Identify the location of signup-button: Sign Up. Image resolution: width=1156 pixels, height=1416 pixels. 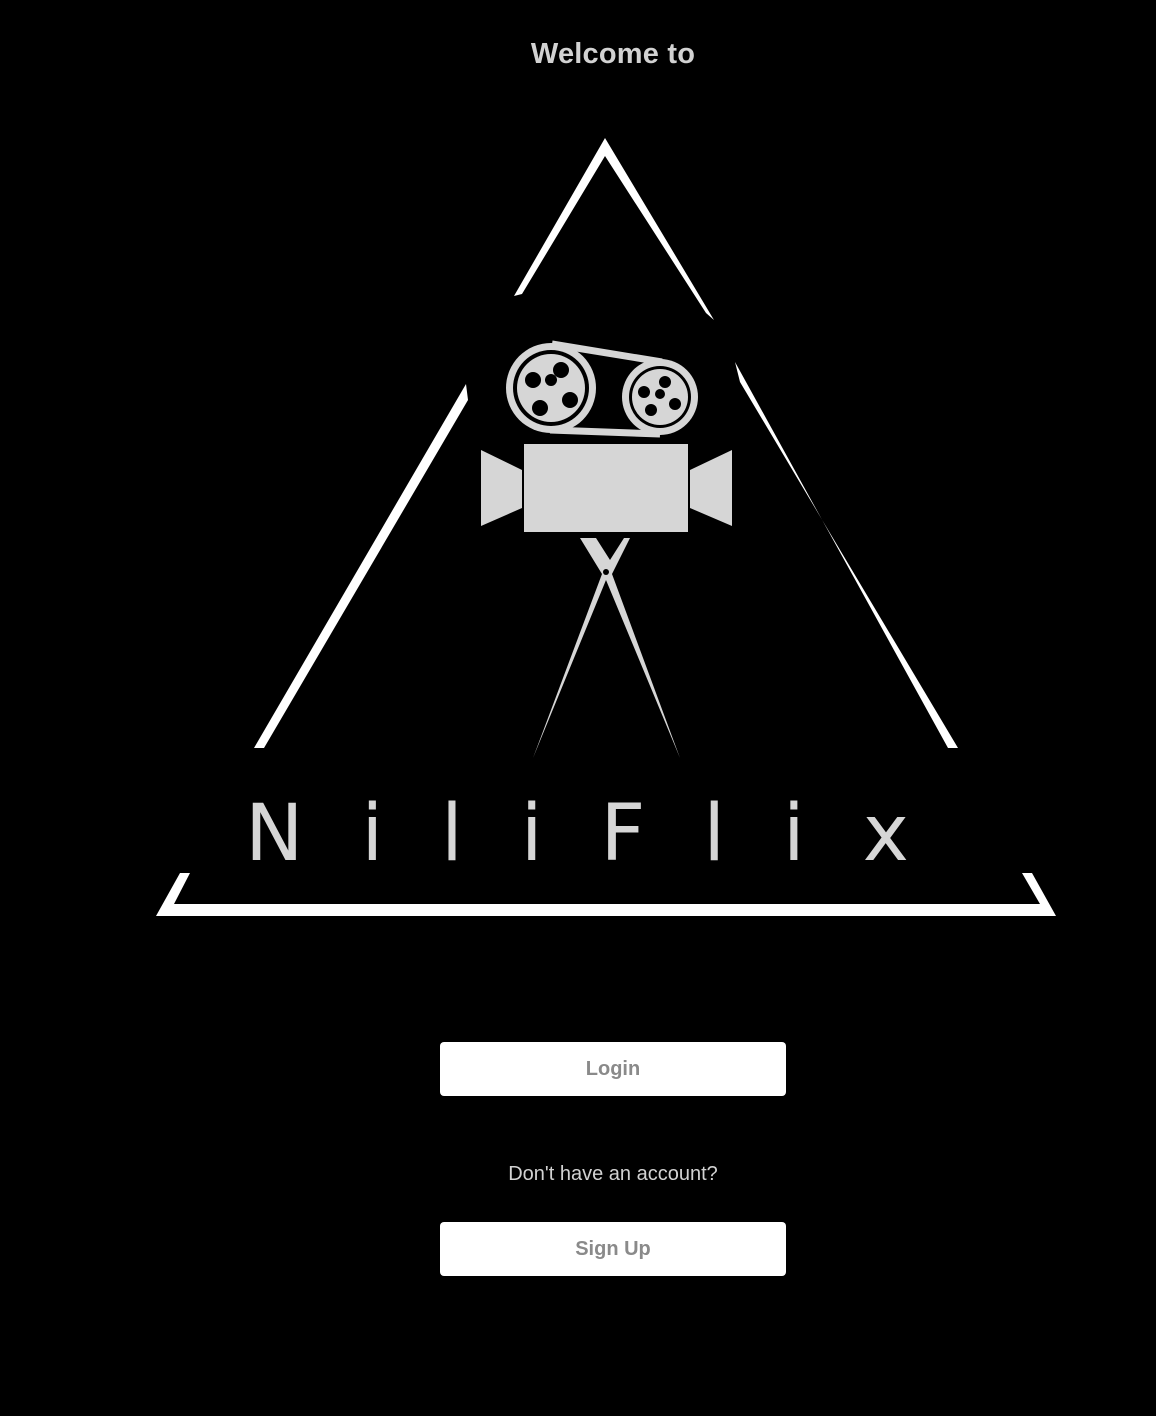
(613, 1249).